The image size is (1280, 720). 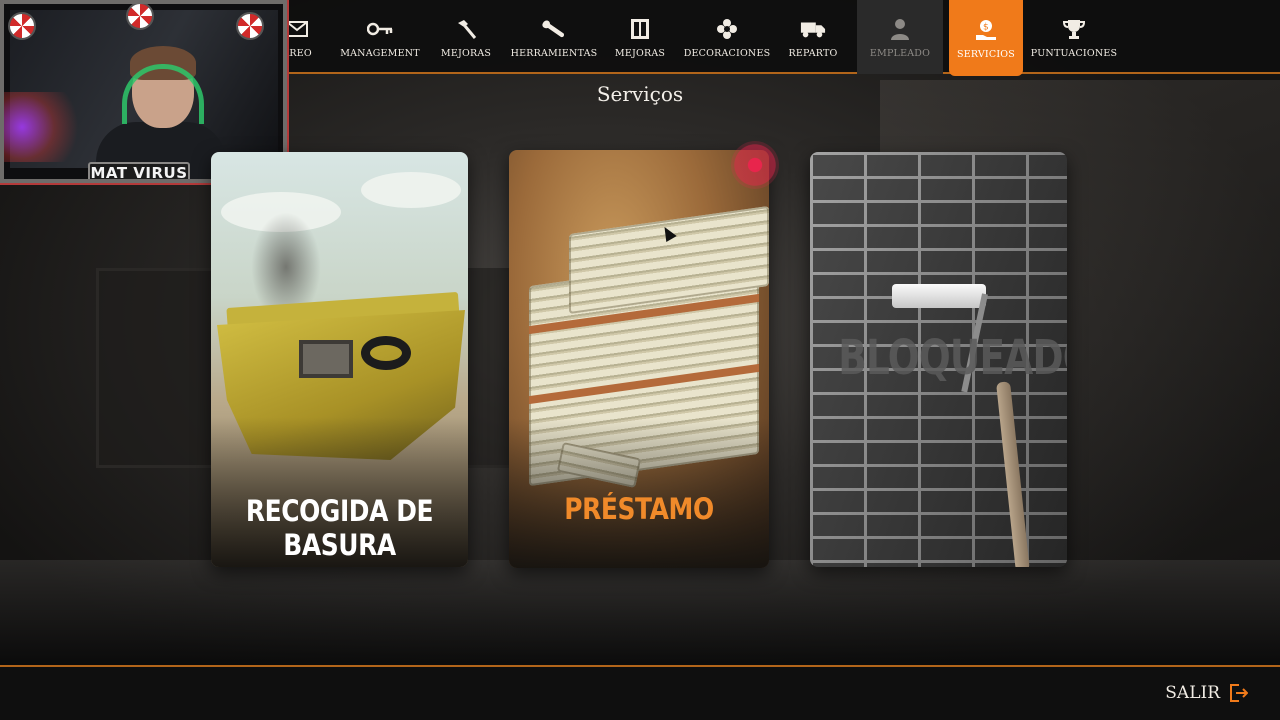 I want to click on wrench-icon, so click(x=554, y=29).